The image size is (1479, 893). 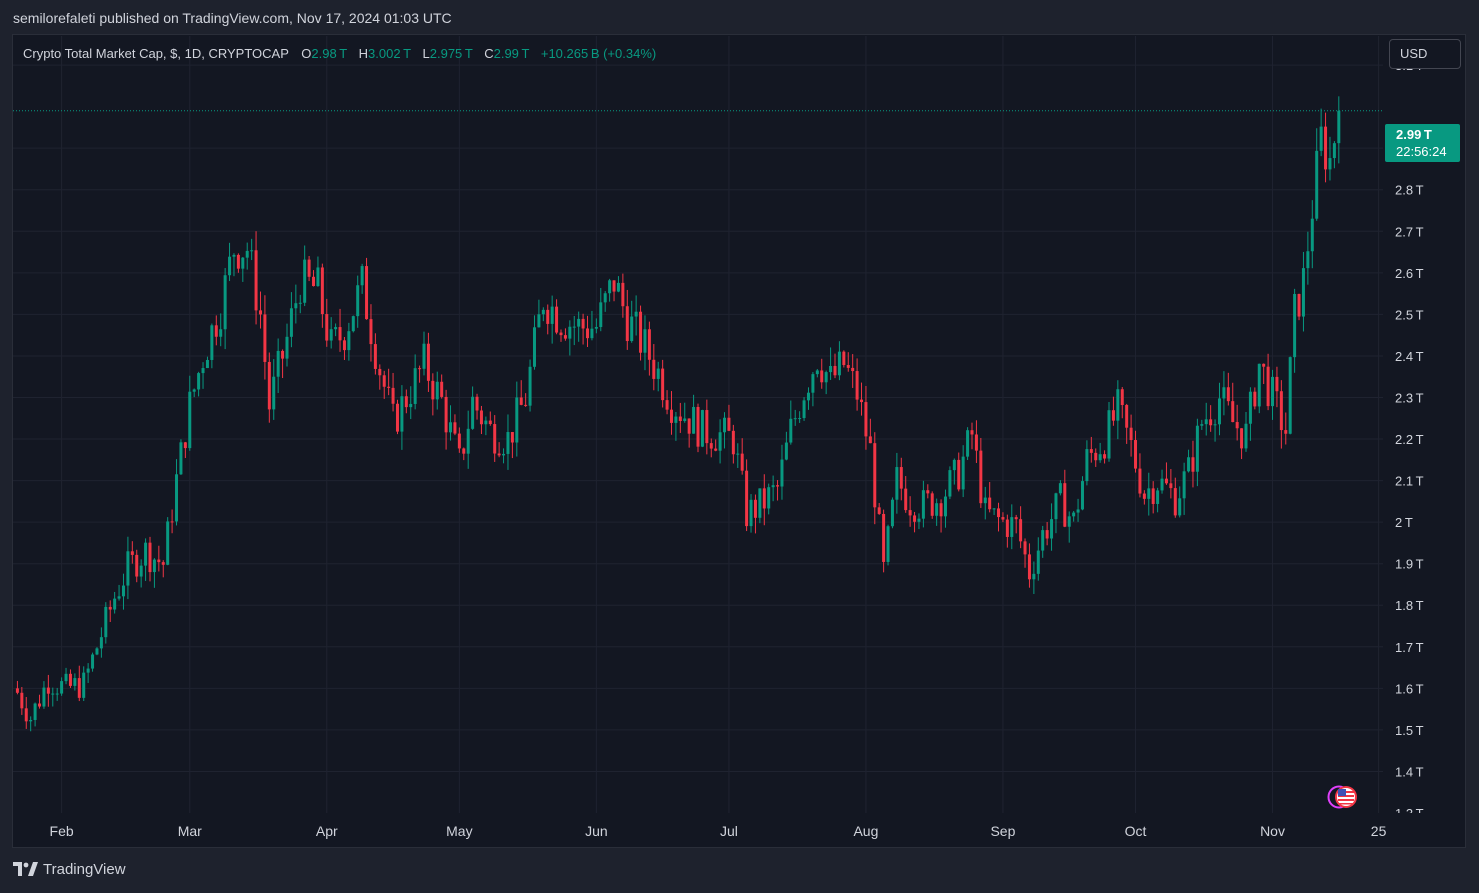 I want to click on high-label: H, so click(x=363, y=53).